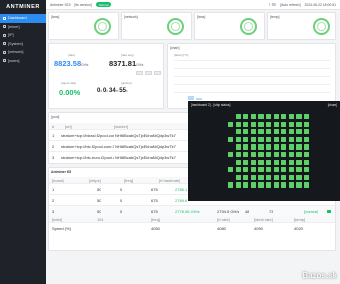 Image resolution: width=340 pixels, height=284 pixels. Describe the element at coordinates (229, 26) in the screenshot. I see `fans-panel-2: [fans]` at that location.